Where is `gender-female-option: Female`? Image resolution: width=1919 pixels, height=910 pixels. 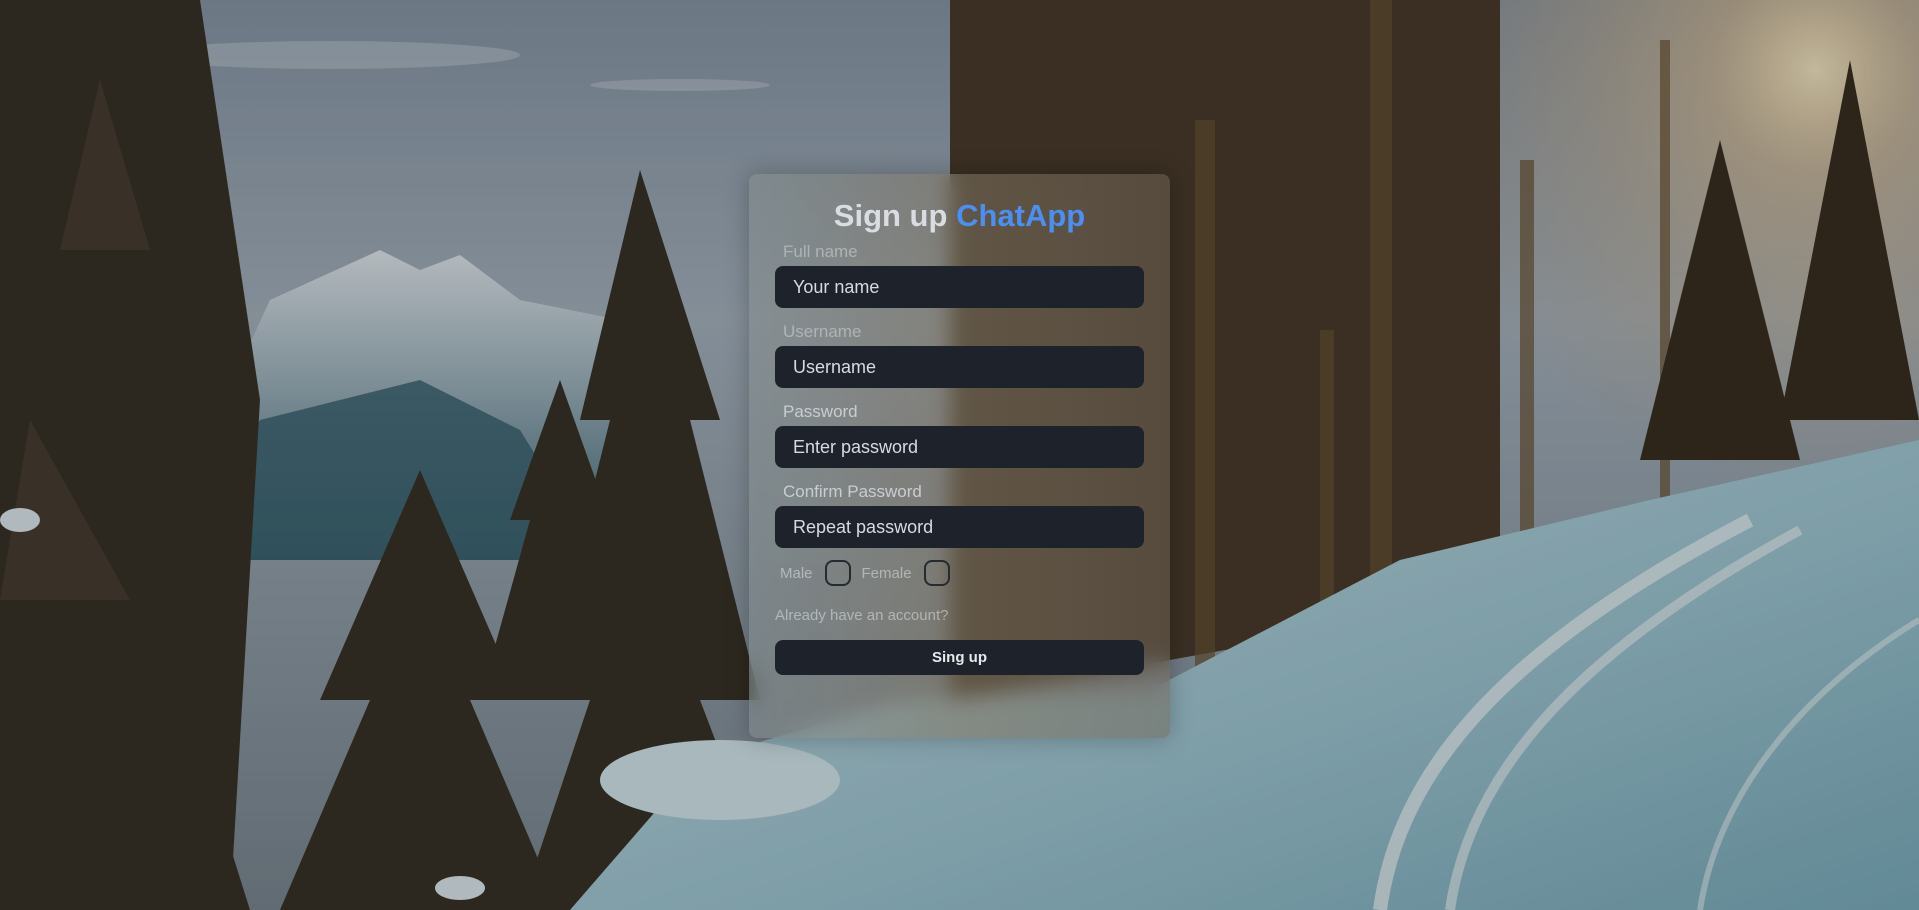 gender-female-option: Female is located at coordinates (906, 573).